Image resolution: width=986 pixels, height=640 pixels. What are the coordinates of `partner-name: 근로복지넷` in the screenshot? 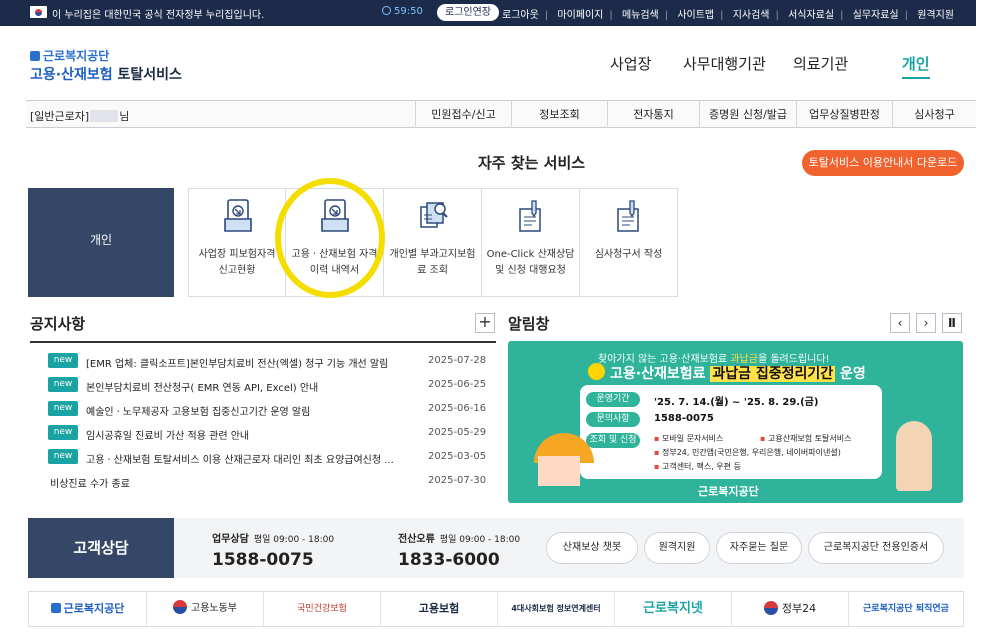 It's located at (673, 608).